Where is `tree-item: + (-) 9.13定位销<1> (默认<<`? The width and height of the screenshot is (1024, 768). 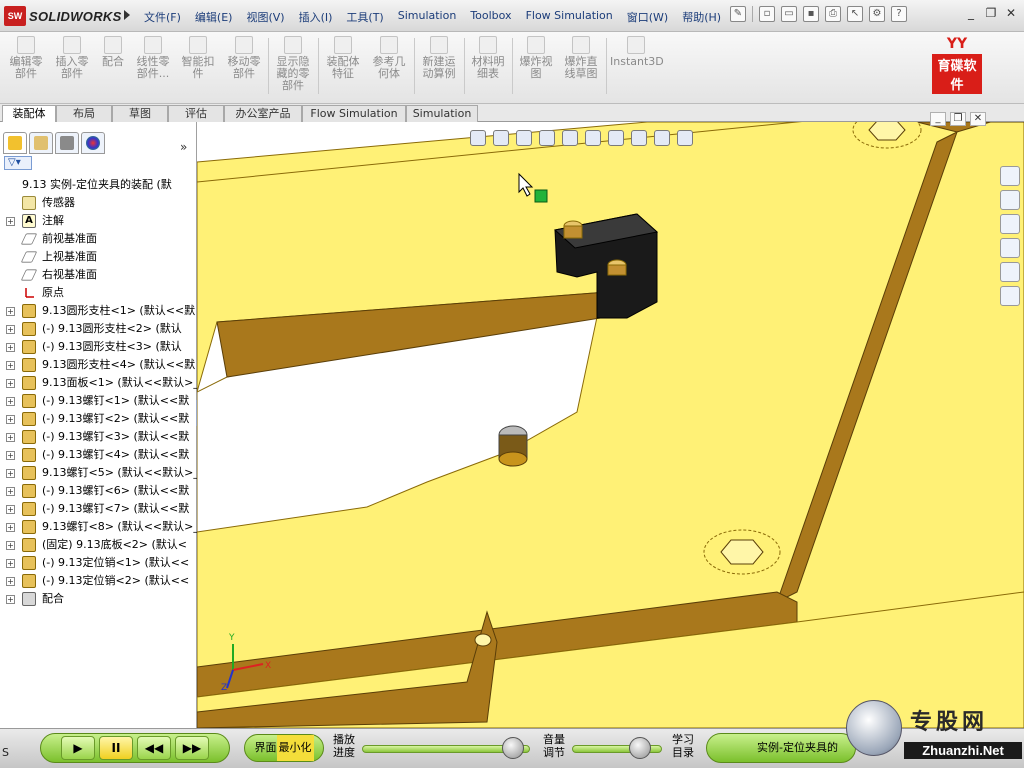
tree-item: + (-) 9.13定位销<1> (默认<< is located at coordinates (98, 563).